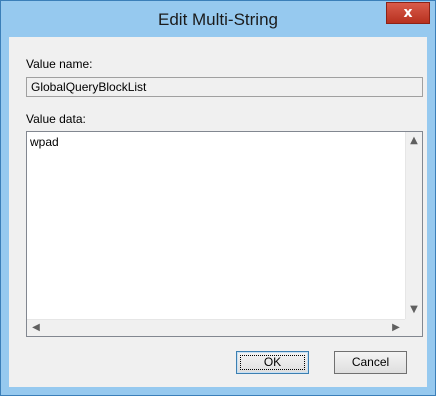  Describe the element at coordinates (36, 328) in the screenshot. I see `chevron-left-icon: ◀` at that location.